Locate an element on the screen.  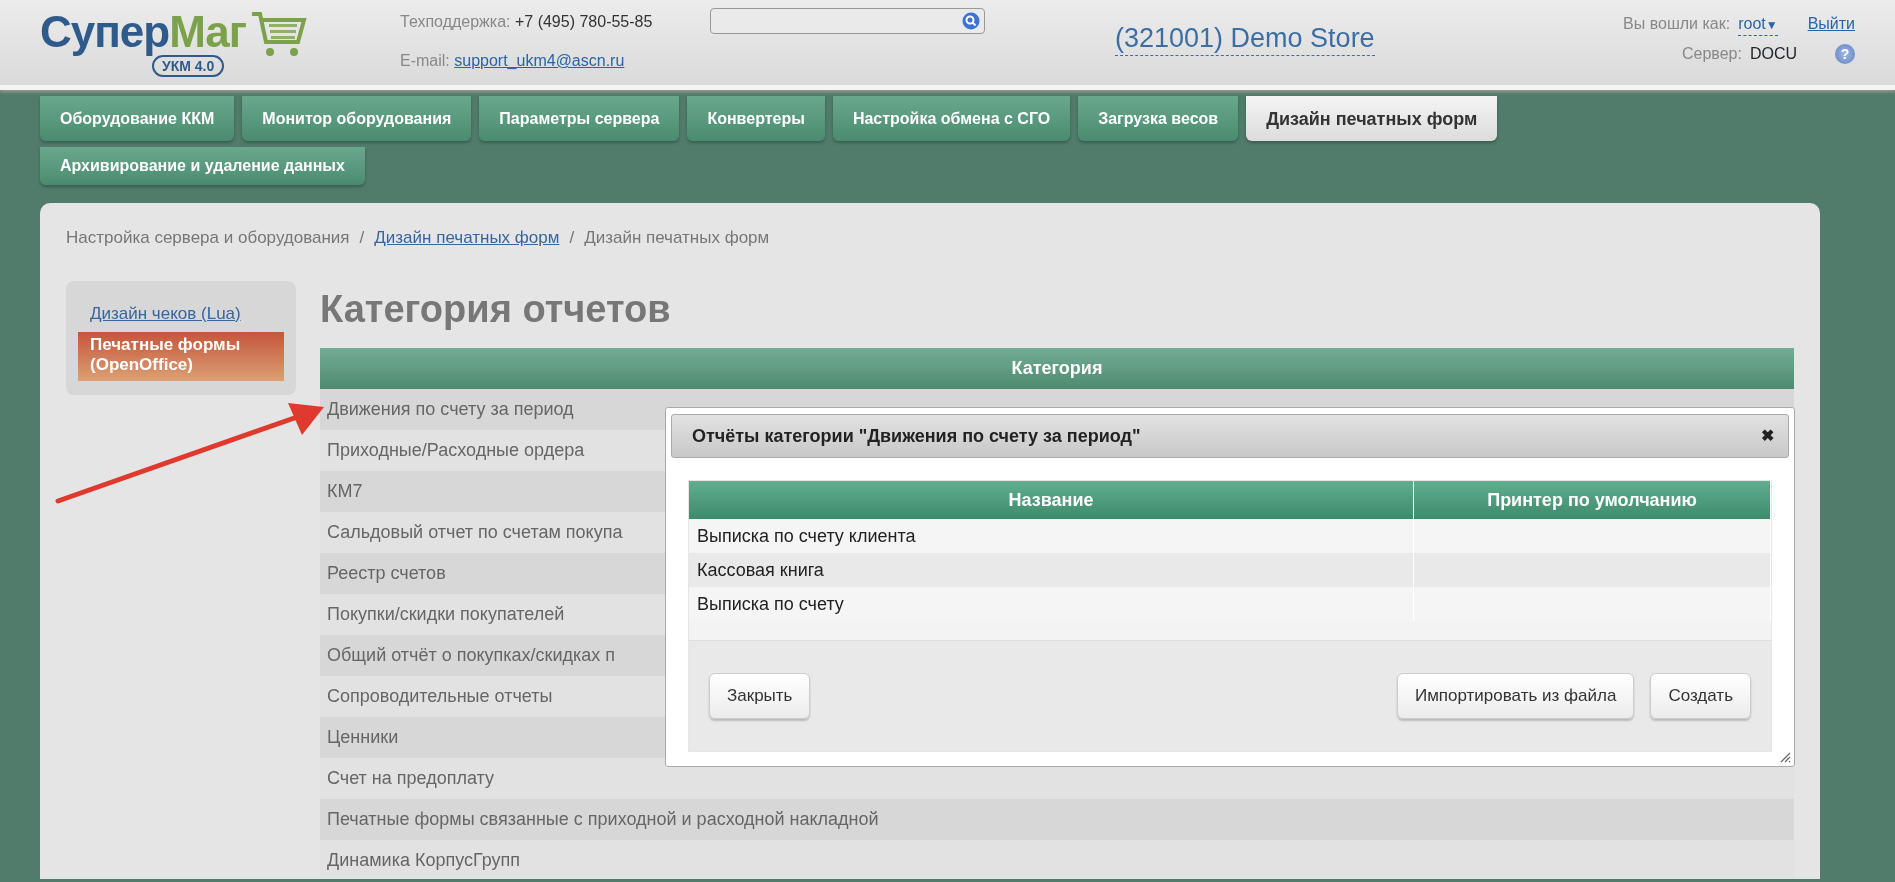
version-badge: УКМ 4.0 is located at coordinates (188, 66).